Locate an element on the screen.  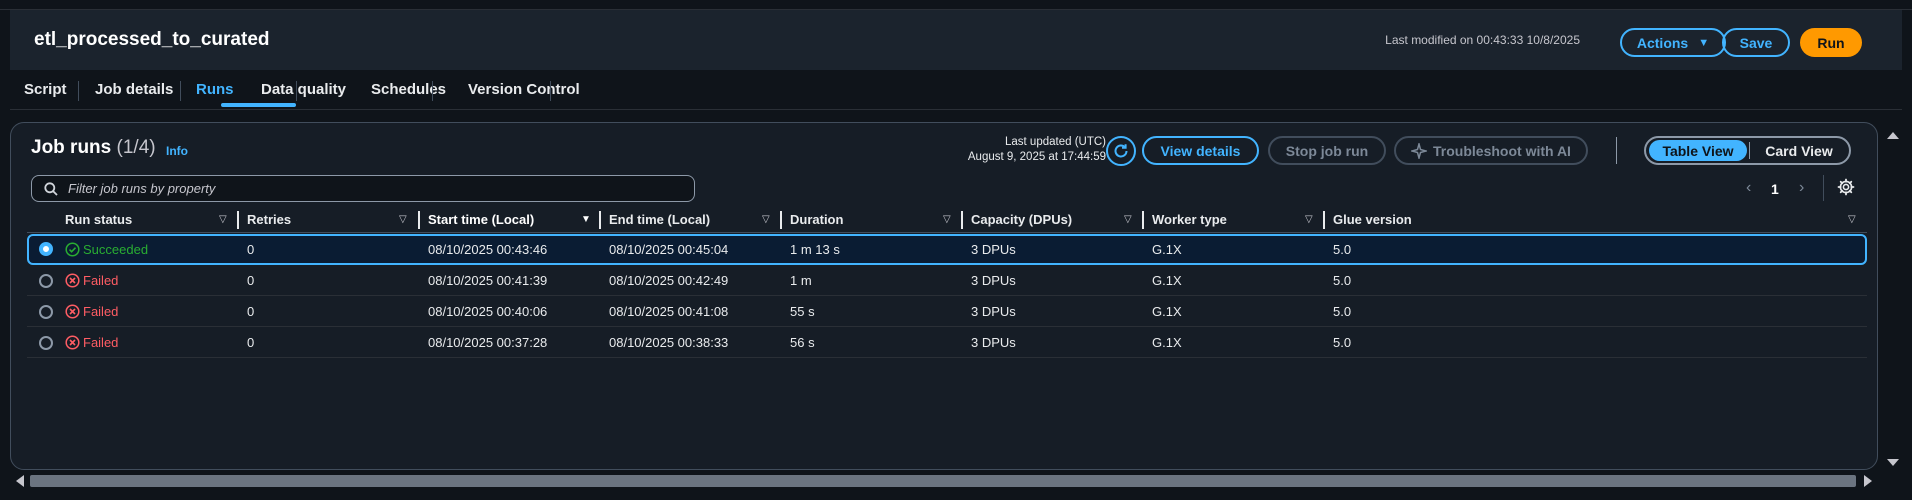
table-view-option: Table View is located at coordinates (1698, 150).